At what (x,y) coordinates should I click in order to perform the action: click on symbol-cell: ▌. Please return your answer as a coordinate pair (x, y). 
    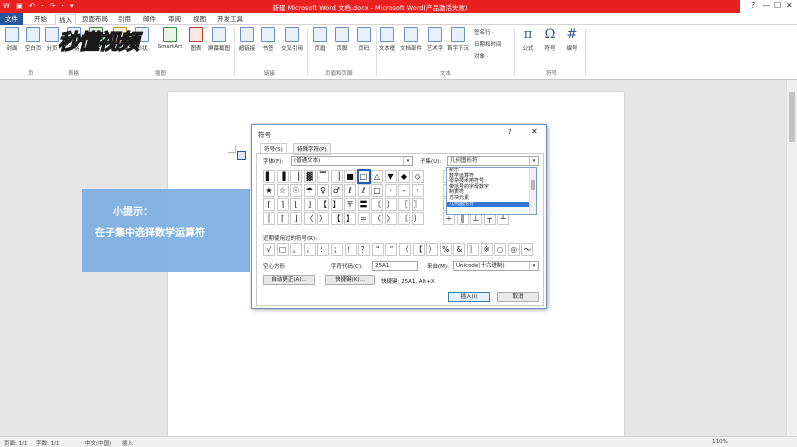
    Looking at the image, I should click on (269, 176).